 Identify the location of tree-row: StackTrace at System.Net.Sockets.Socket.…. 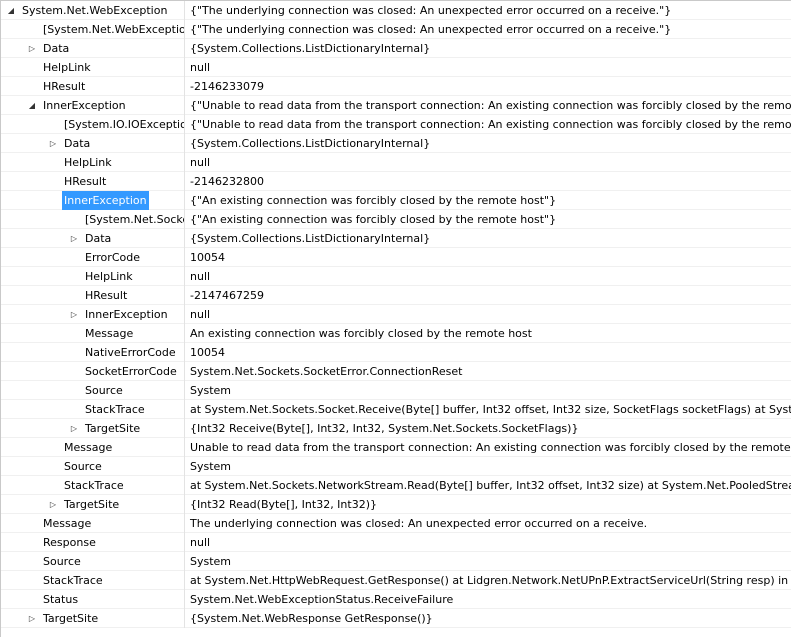
(396, 409).